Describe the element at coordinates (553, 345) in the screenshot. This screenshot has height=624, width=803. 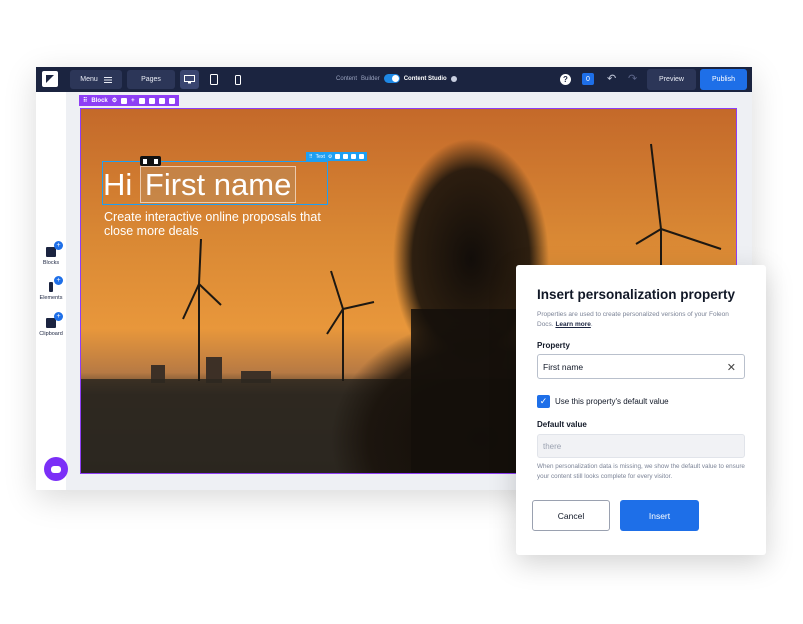
I see `property-label: Property` at that location.